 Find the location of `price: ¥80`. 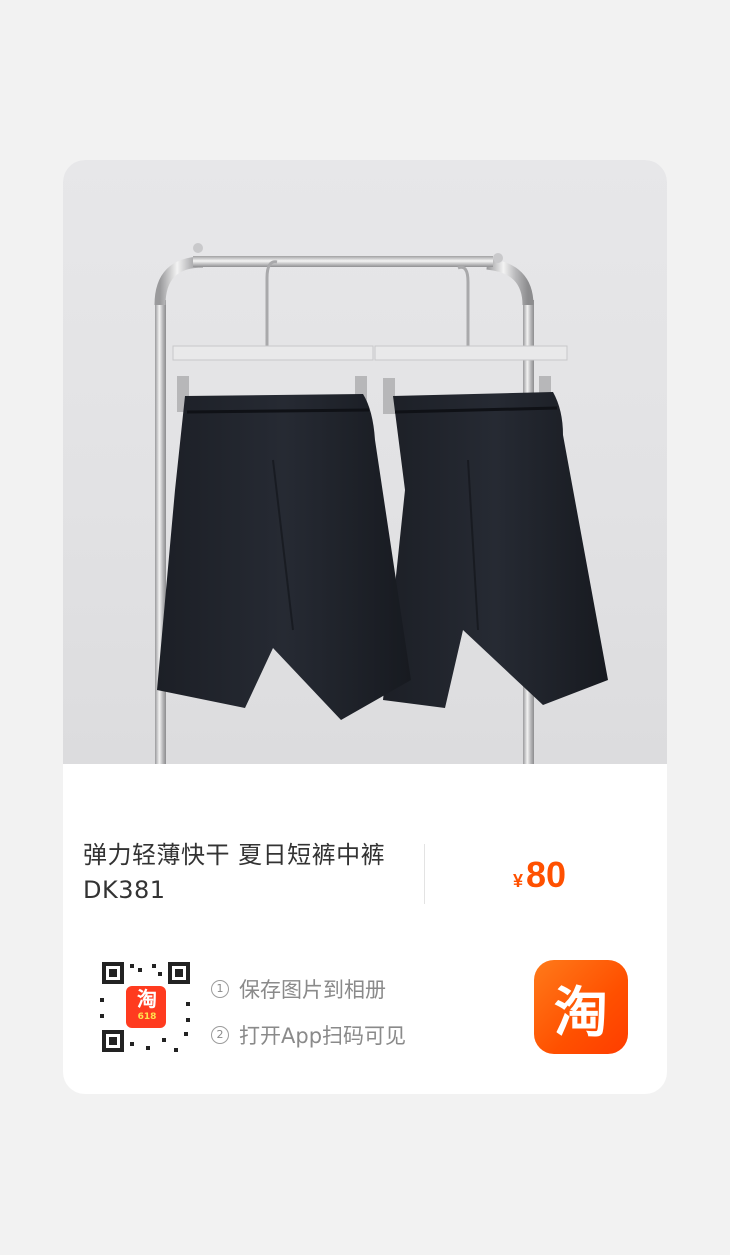

price: ¥80 is located at coordinates (539, 875).